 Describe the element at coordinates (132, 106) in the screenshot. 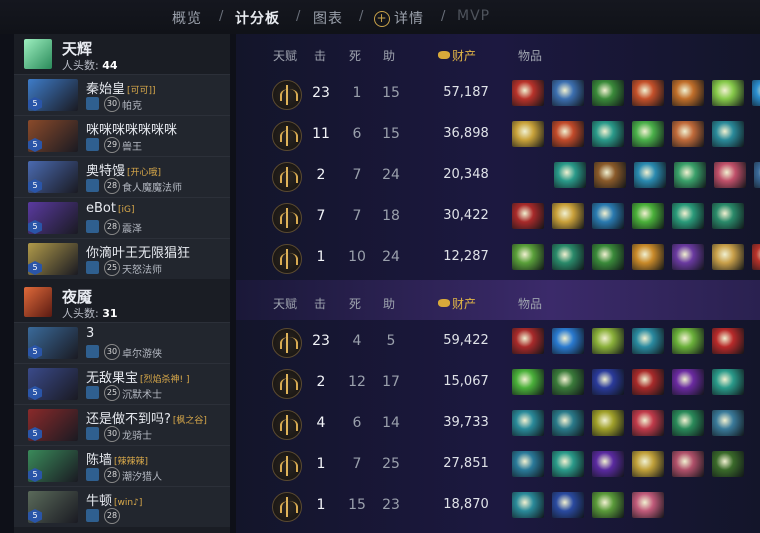

I see `hero-name: 帕克` at that location.